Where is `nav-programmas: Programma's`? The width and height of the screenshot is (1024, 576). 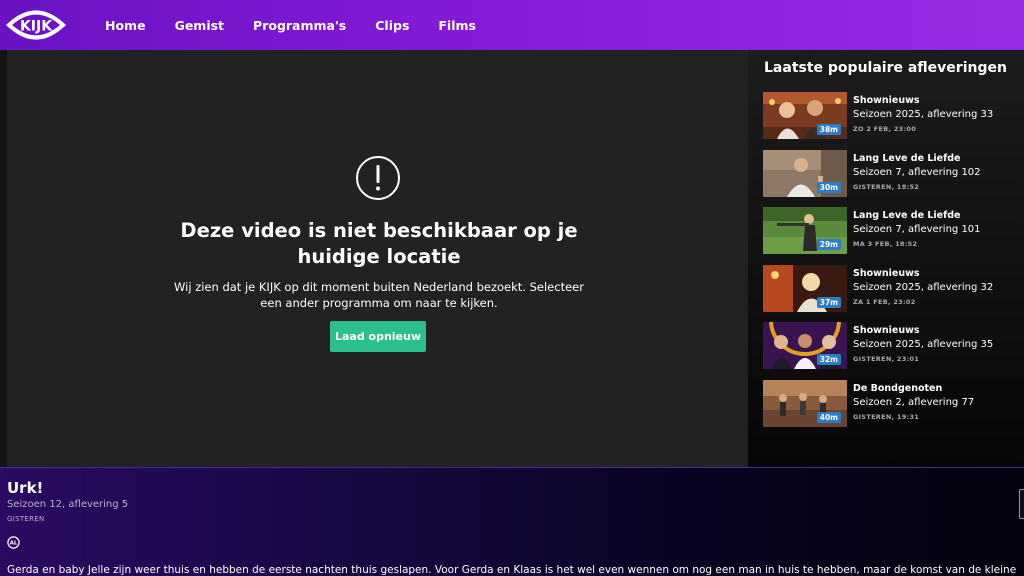
nav-programmas: Programma's is located at coordinates (299, 25).